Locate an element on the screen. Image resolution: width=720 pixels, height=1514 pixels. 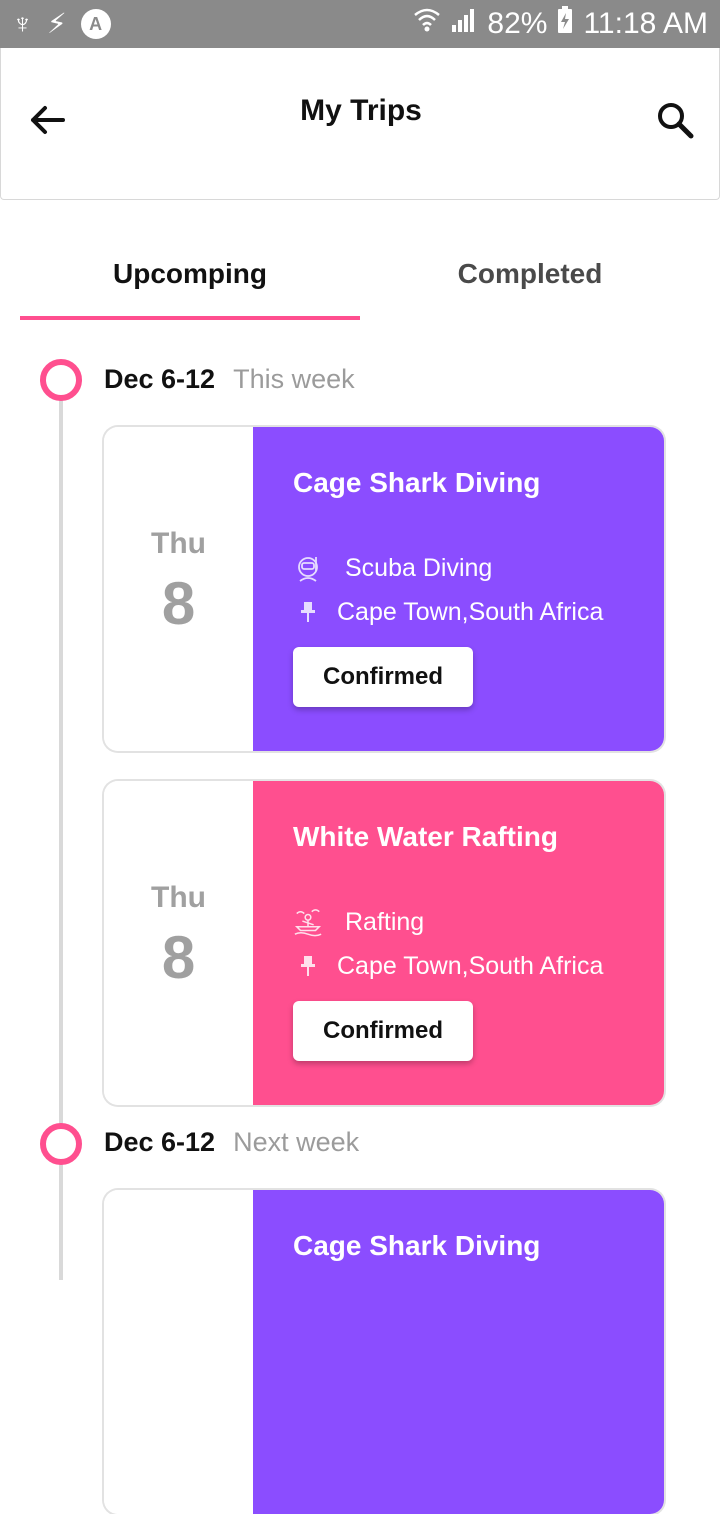
tab-completed: Completed is located at coordinates (530, 274).